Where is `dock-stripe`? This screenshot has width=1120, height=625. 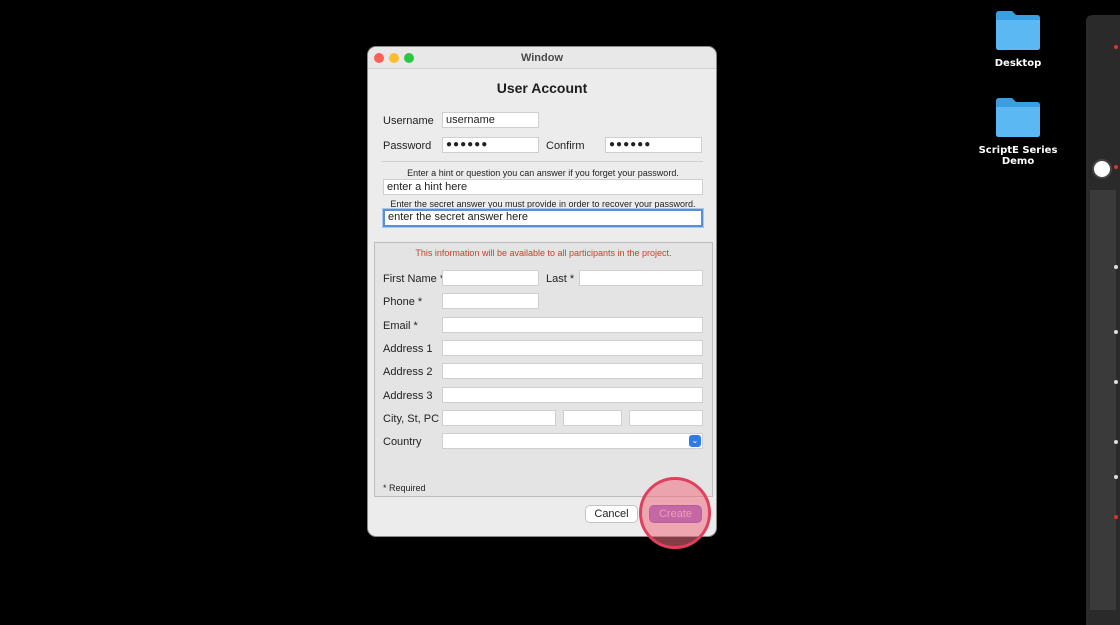 dock-stripe is located at coordinates (1103, 400).